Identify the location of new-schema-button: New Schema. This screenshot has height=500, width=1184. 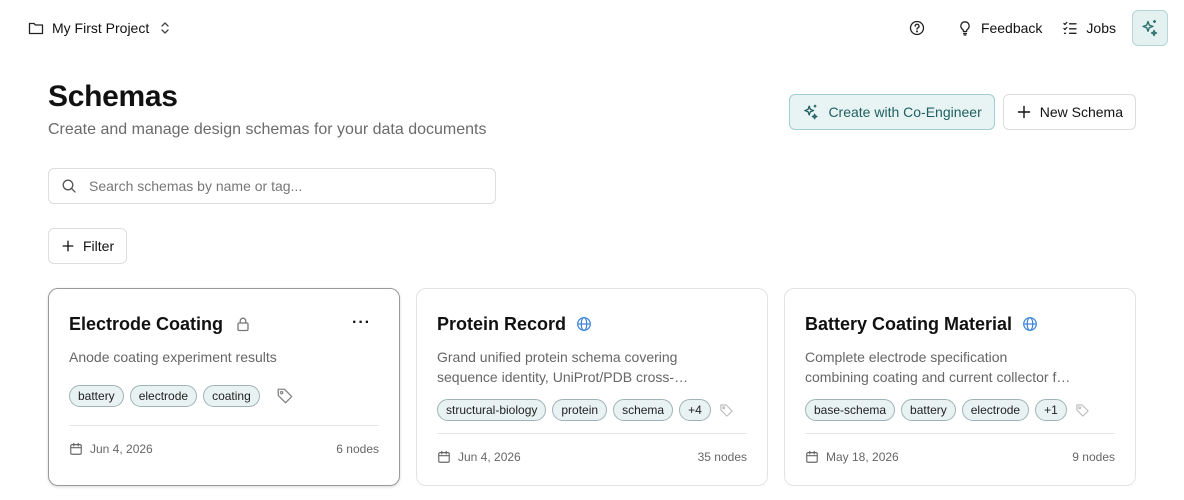
(1069, 112).